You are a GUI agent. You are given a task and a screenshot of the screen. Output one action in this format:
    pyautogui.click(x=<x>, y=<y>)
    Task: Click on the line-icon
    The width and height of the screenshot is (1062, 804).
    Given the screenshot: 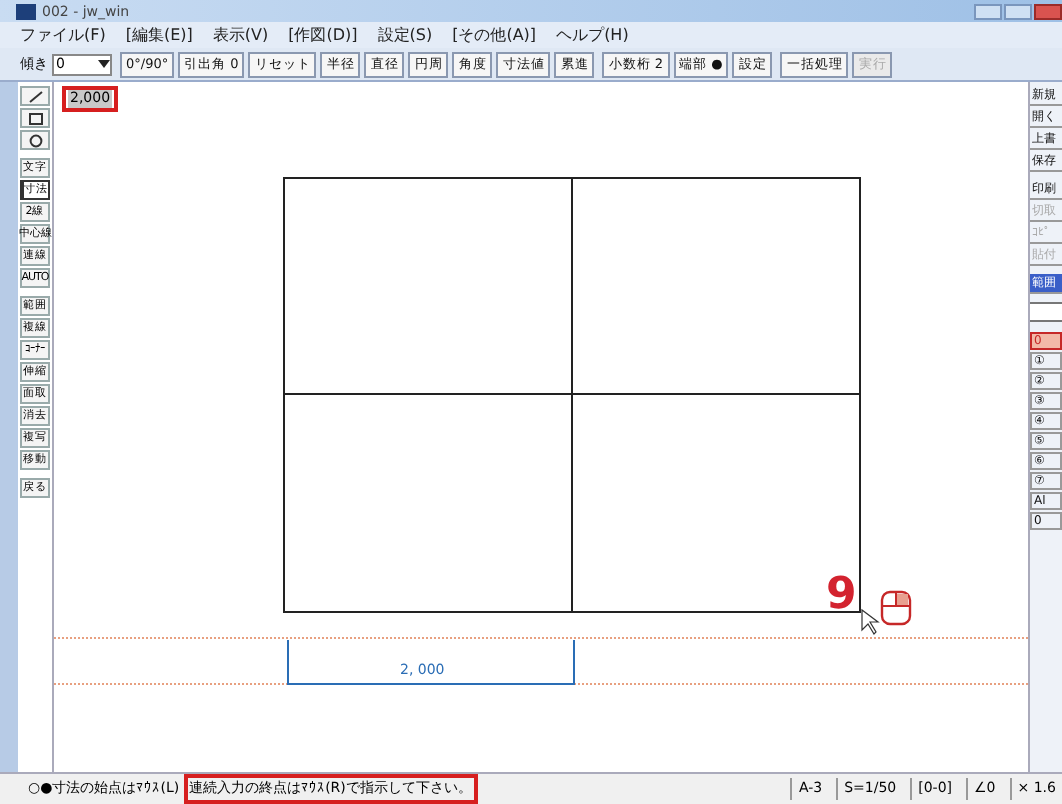 What is the action you would take?
    pyautogui.click(x=35, y=96)
    